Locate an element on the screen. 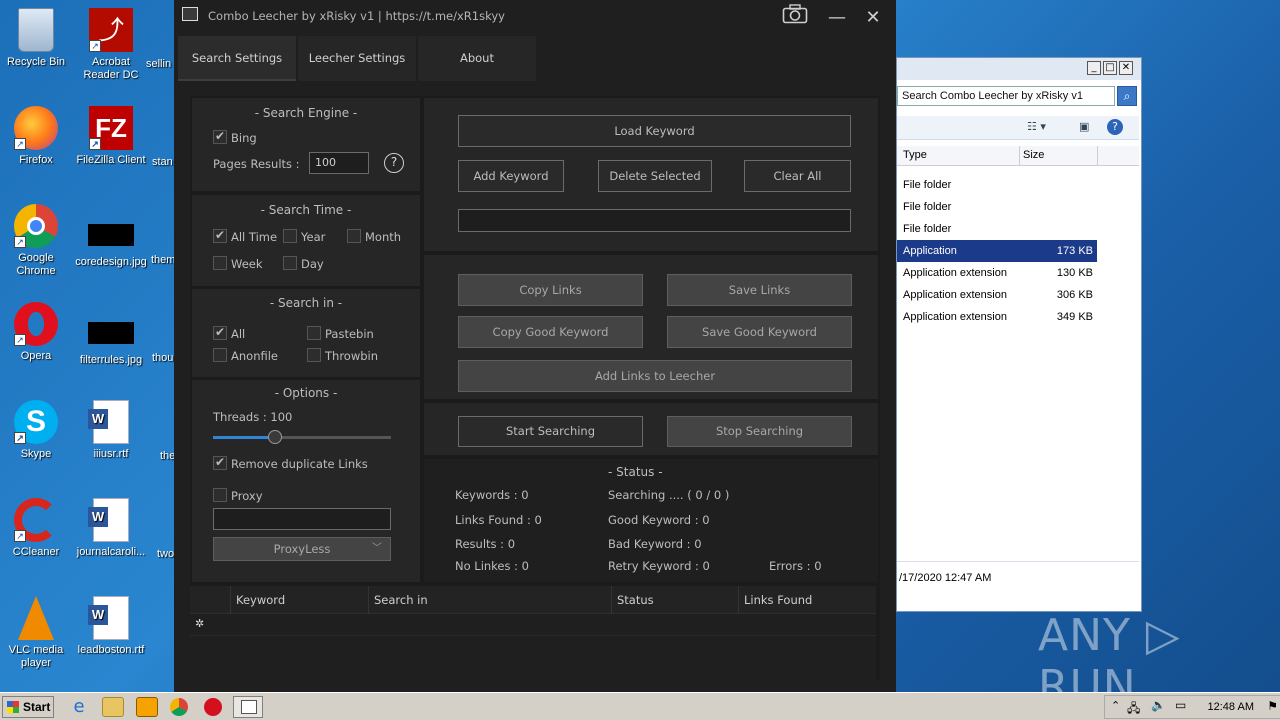 The height and width of the screenshot is (720, 1280). save-good-keyword-button: Save Good Keyword is located at coordinates (759, 332).